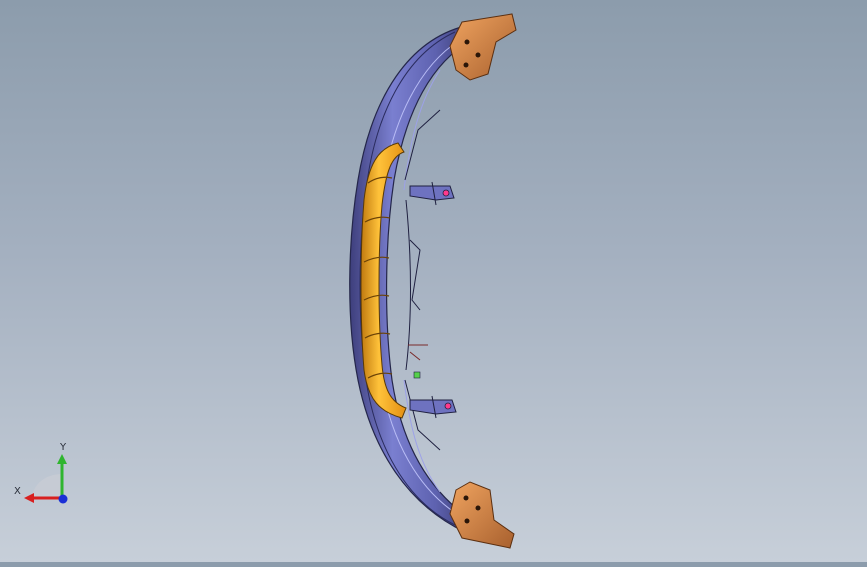 This screenshot has width=867, height=567. Describe the element at coordinates (483, 47) in the screenshot. I see `upper-end-bracket` at that location.